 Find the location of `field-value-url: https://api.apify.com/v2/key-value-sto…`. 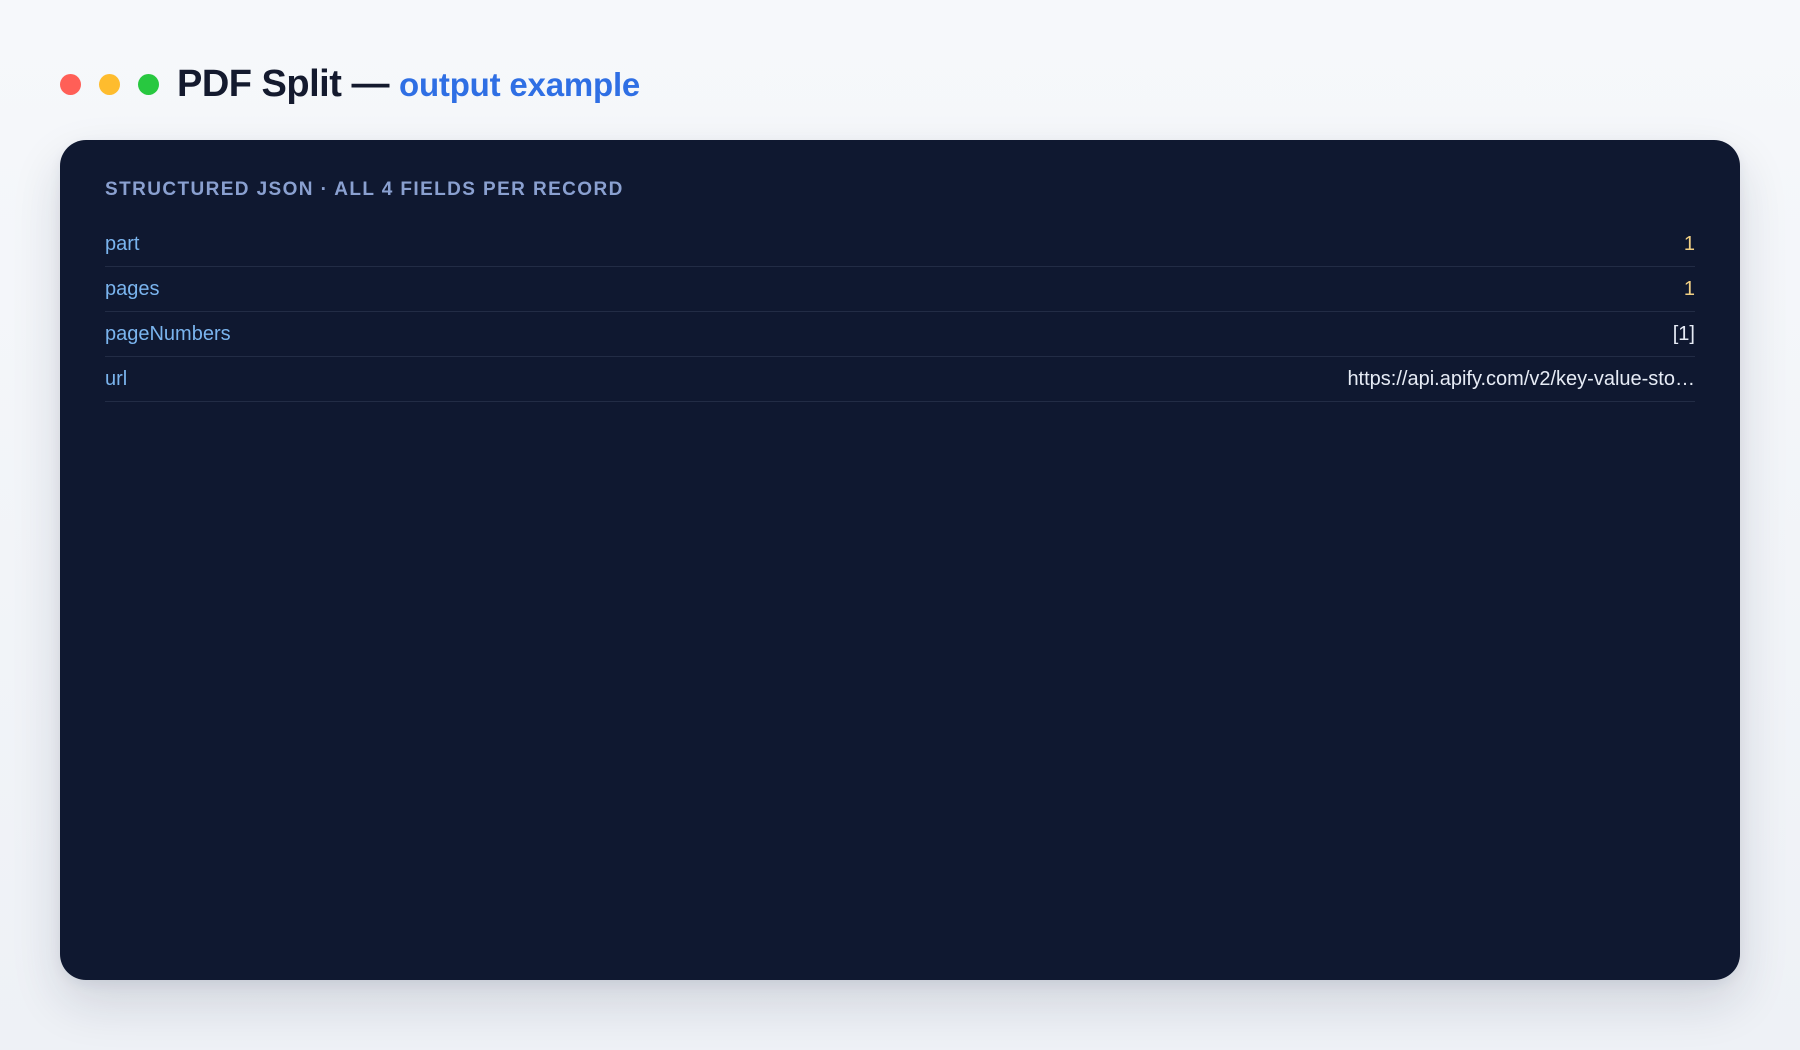

field-value-url: https://api.apify.com/v2/key-value-sto… is located at coordinates (1521, 379).